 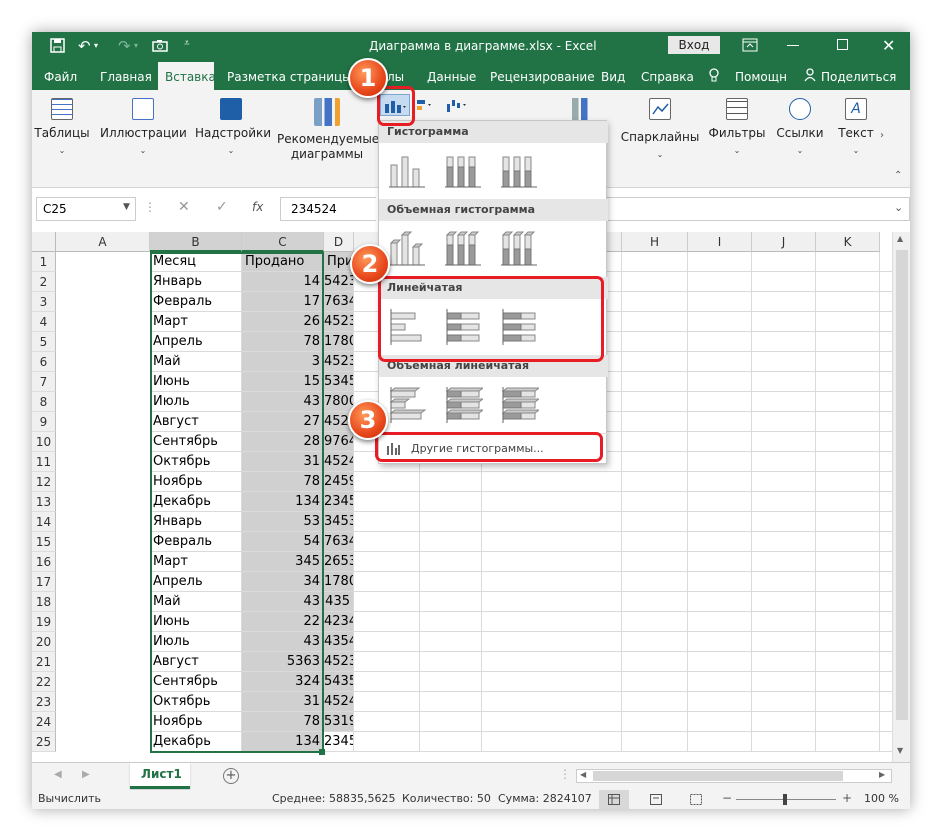 What do you see at coordinates (196, 262) in the screenshot?
I see `cell: Месяц` at bounding box center [196, 262].